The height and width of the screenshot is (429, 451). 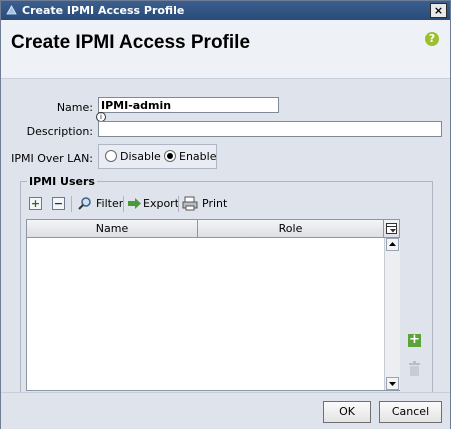 What do you see at coordinates (52, 158) in the screenshot?
I see `ipmi-over-lan-label: IPMI Over LAN:` at bounding box center [52, 158].